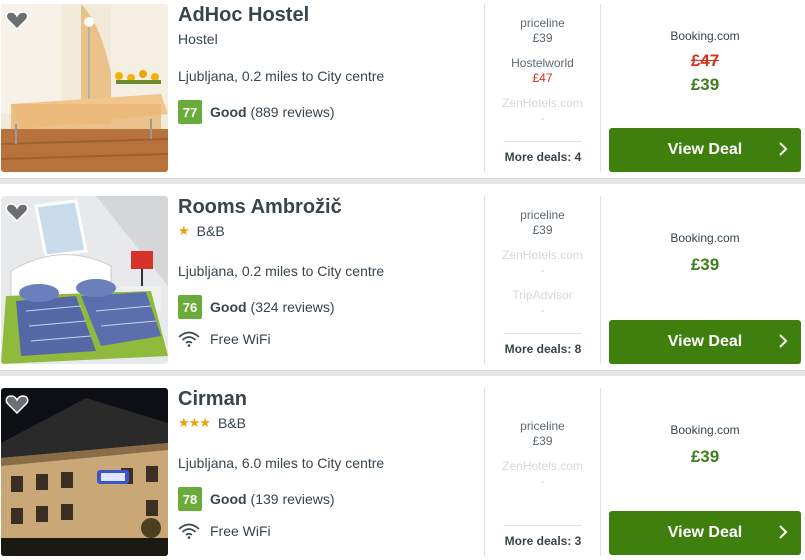  I want to click on deal-tripadvisor: TripAdvisor -, so click(542, 303).